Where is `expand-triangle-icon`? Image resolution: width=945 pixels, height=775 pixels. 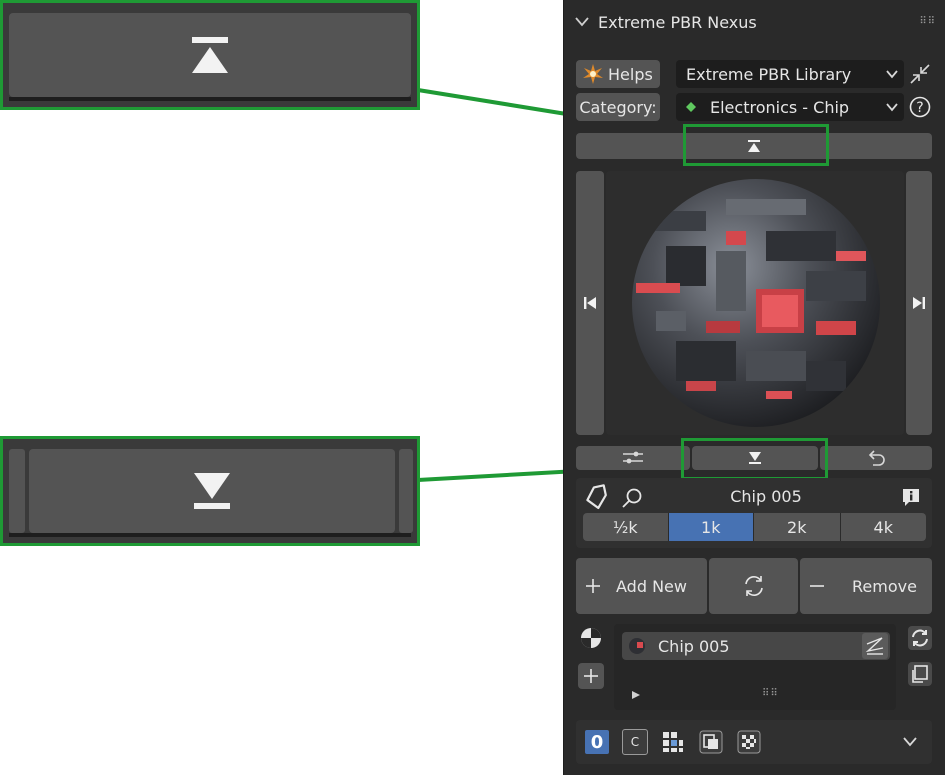 expand-triangle-icon is located at coordinates (636, 695).